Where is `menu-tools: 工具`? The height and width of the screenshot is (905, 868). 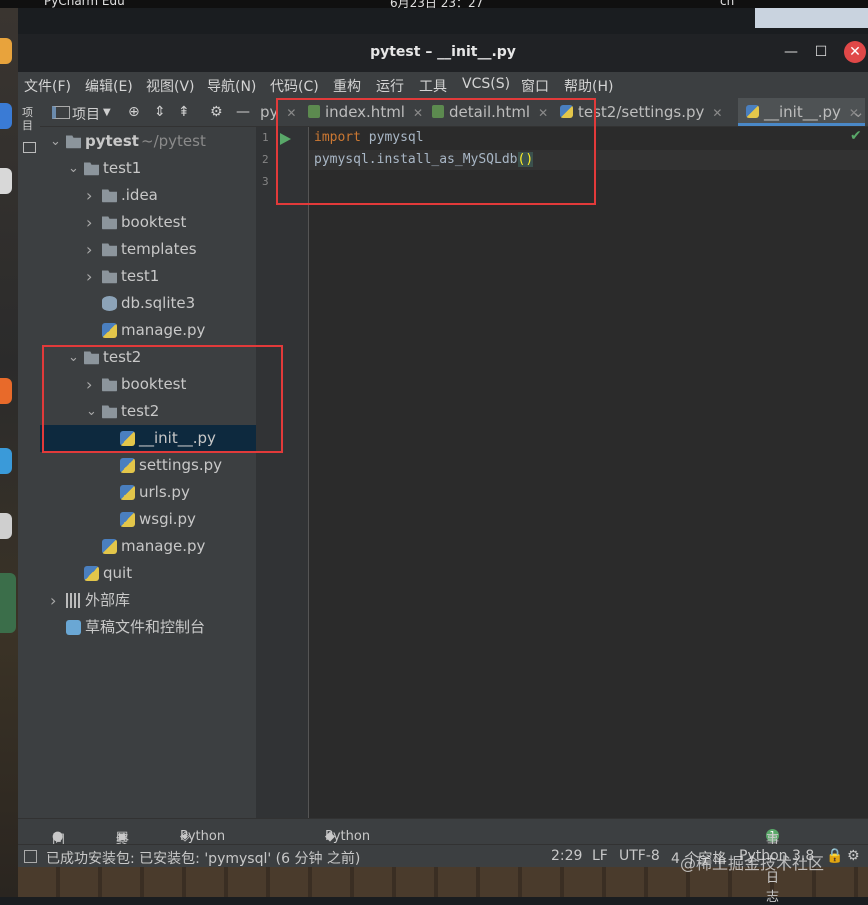
menu-tools: 工具 is located at coordinates (433, 86).